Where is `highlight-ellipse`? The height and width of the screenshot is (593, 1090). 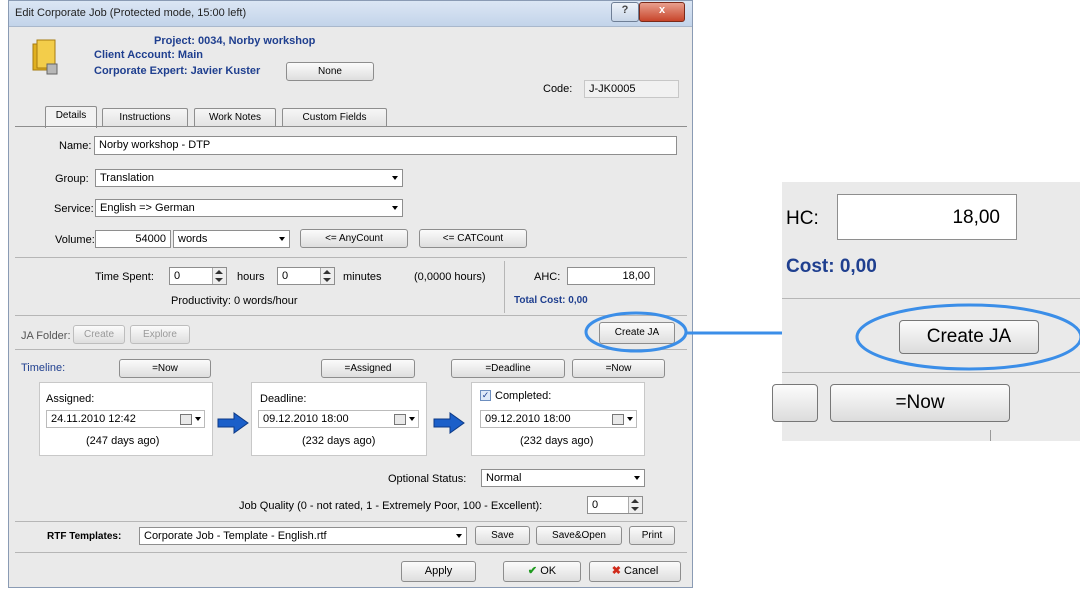
highlight-ellipse is located at coordinates (636, 332).